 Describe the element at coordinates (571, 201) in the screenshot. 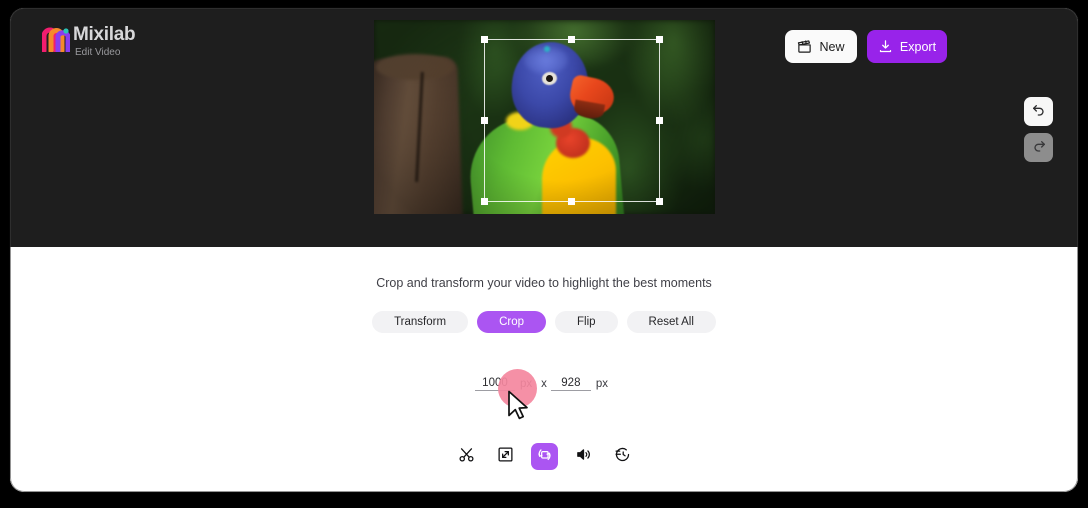

I see `crop-handle-bottom-center` at that location.